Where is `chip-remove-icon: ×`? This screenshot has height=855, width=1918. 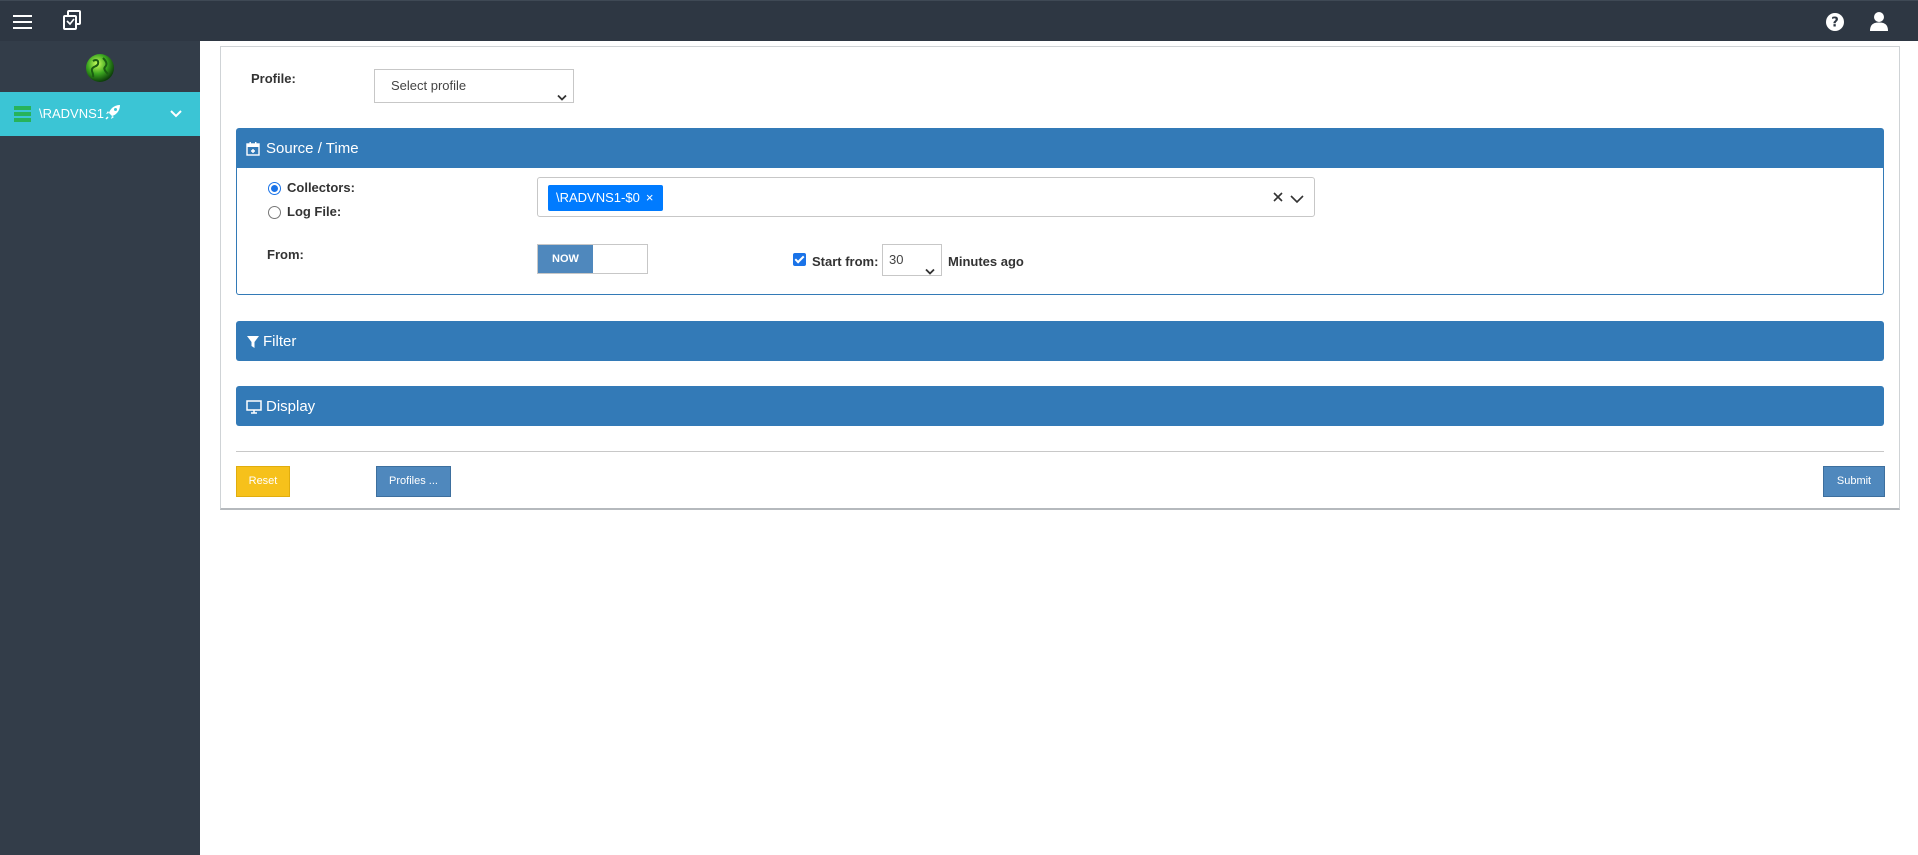 chip-remove-icon: × is located at coordinates (650, 197).